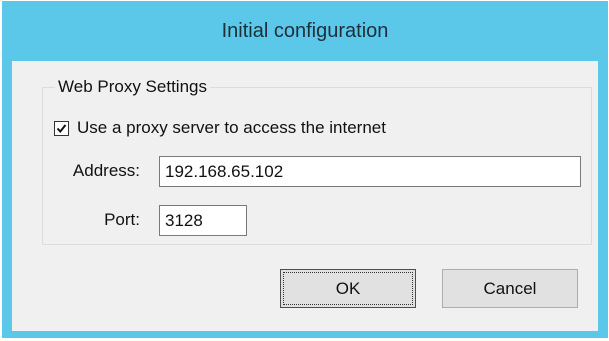 Image resolution: width=609 pixels, height=341 pixels. I want to click on cancel-button: Cancel, so click(510, 288).